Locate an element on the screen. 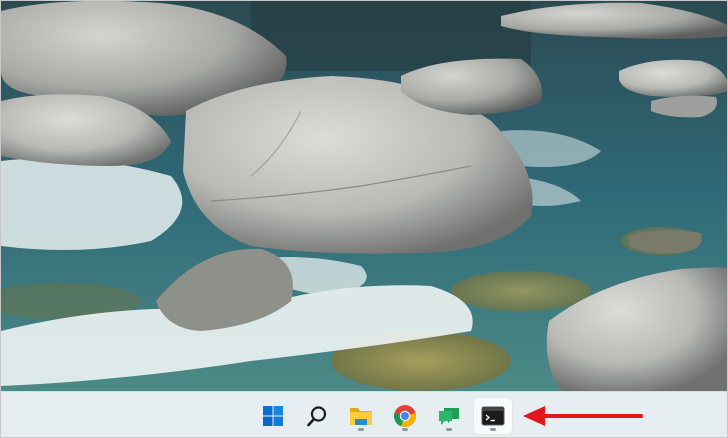 The height and width of the screenshot is (438, 728). search-icon is located at coordinates (317, 416).